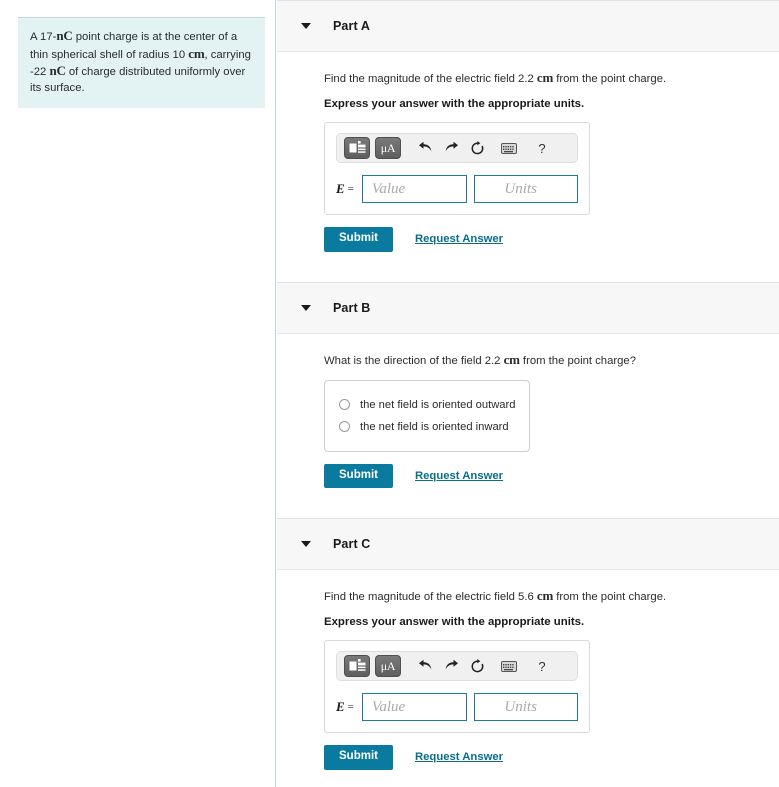  I want to click on part-b-choice-1: the net field is oriented inward, so click(427, 427).